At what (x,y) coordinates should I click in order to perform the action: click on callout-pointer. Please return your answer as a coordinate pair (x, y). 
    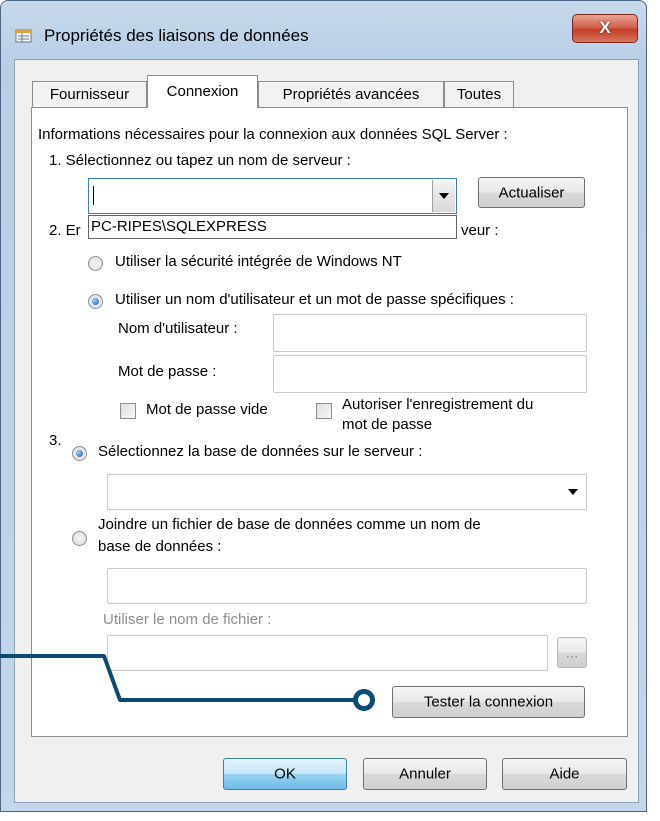
    Looking at the image, I should click on (180, 678).